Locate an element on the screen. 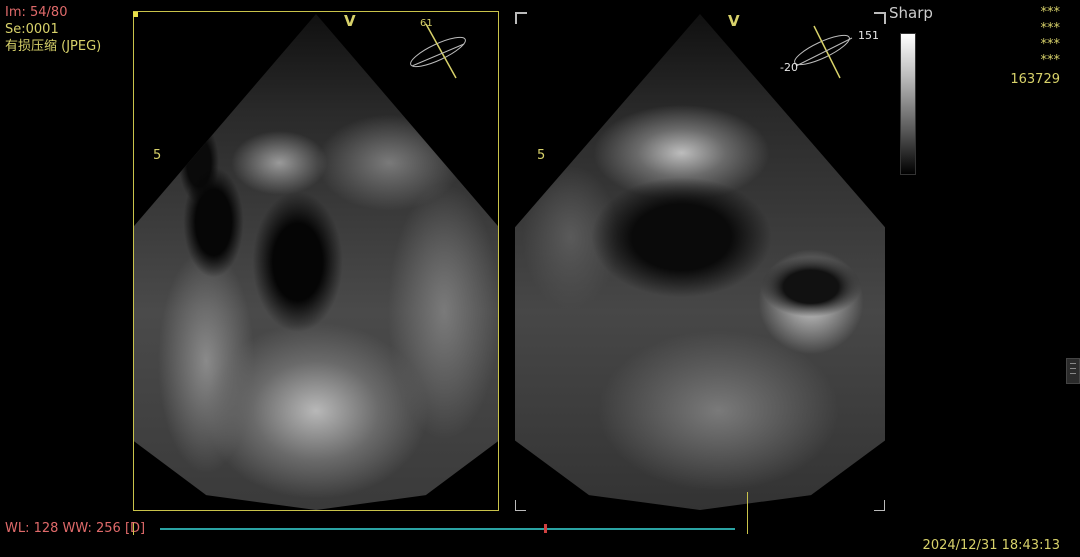  left-angle-label: 61 is located at coordinates (426, 23).